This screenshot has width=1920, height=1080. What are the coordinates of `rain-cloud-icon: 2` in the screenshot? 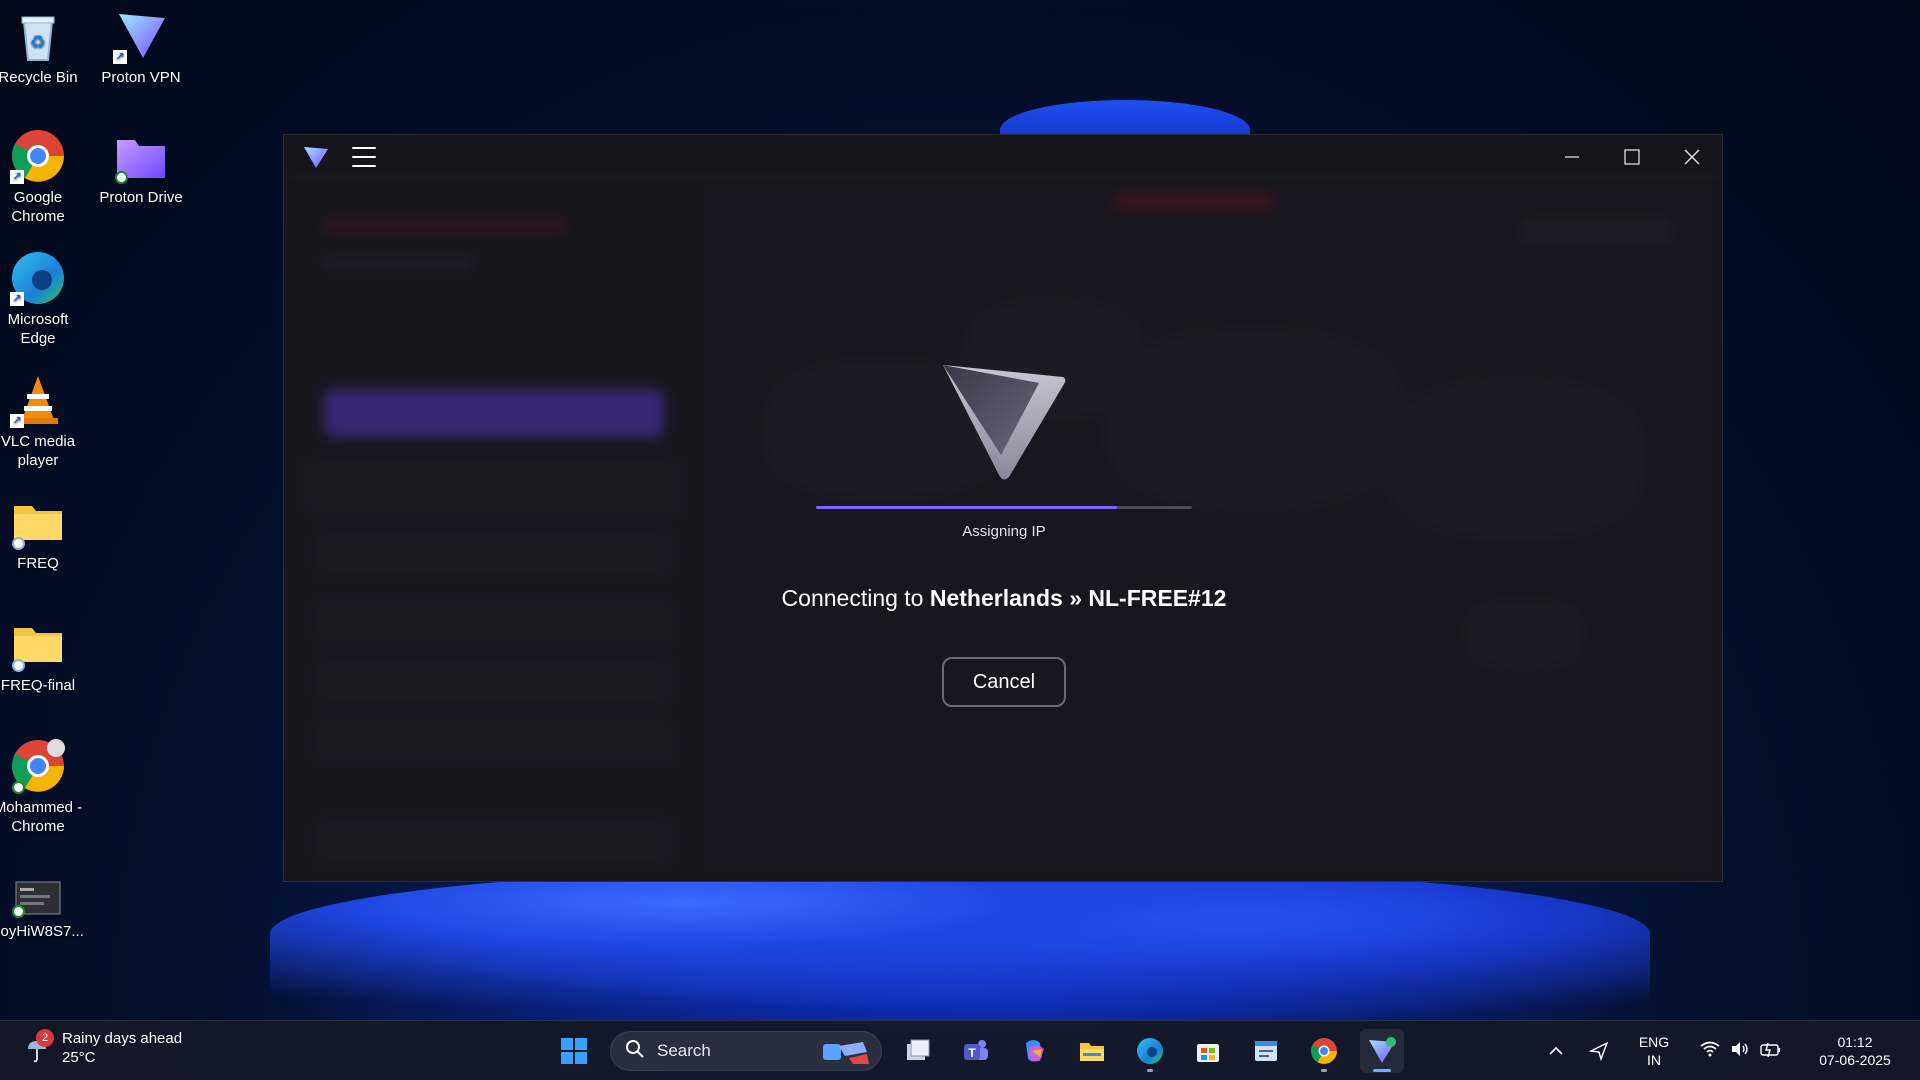 It's located at (38, 1046).